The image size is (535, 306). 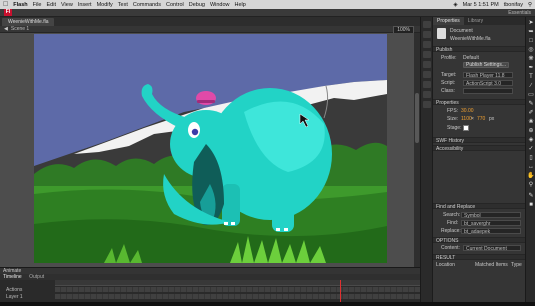 I want to click on content-label: Content:, so click(x=450, y=248).